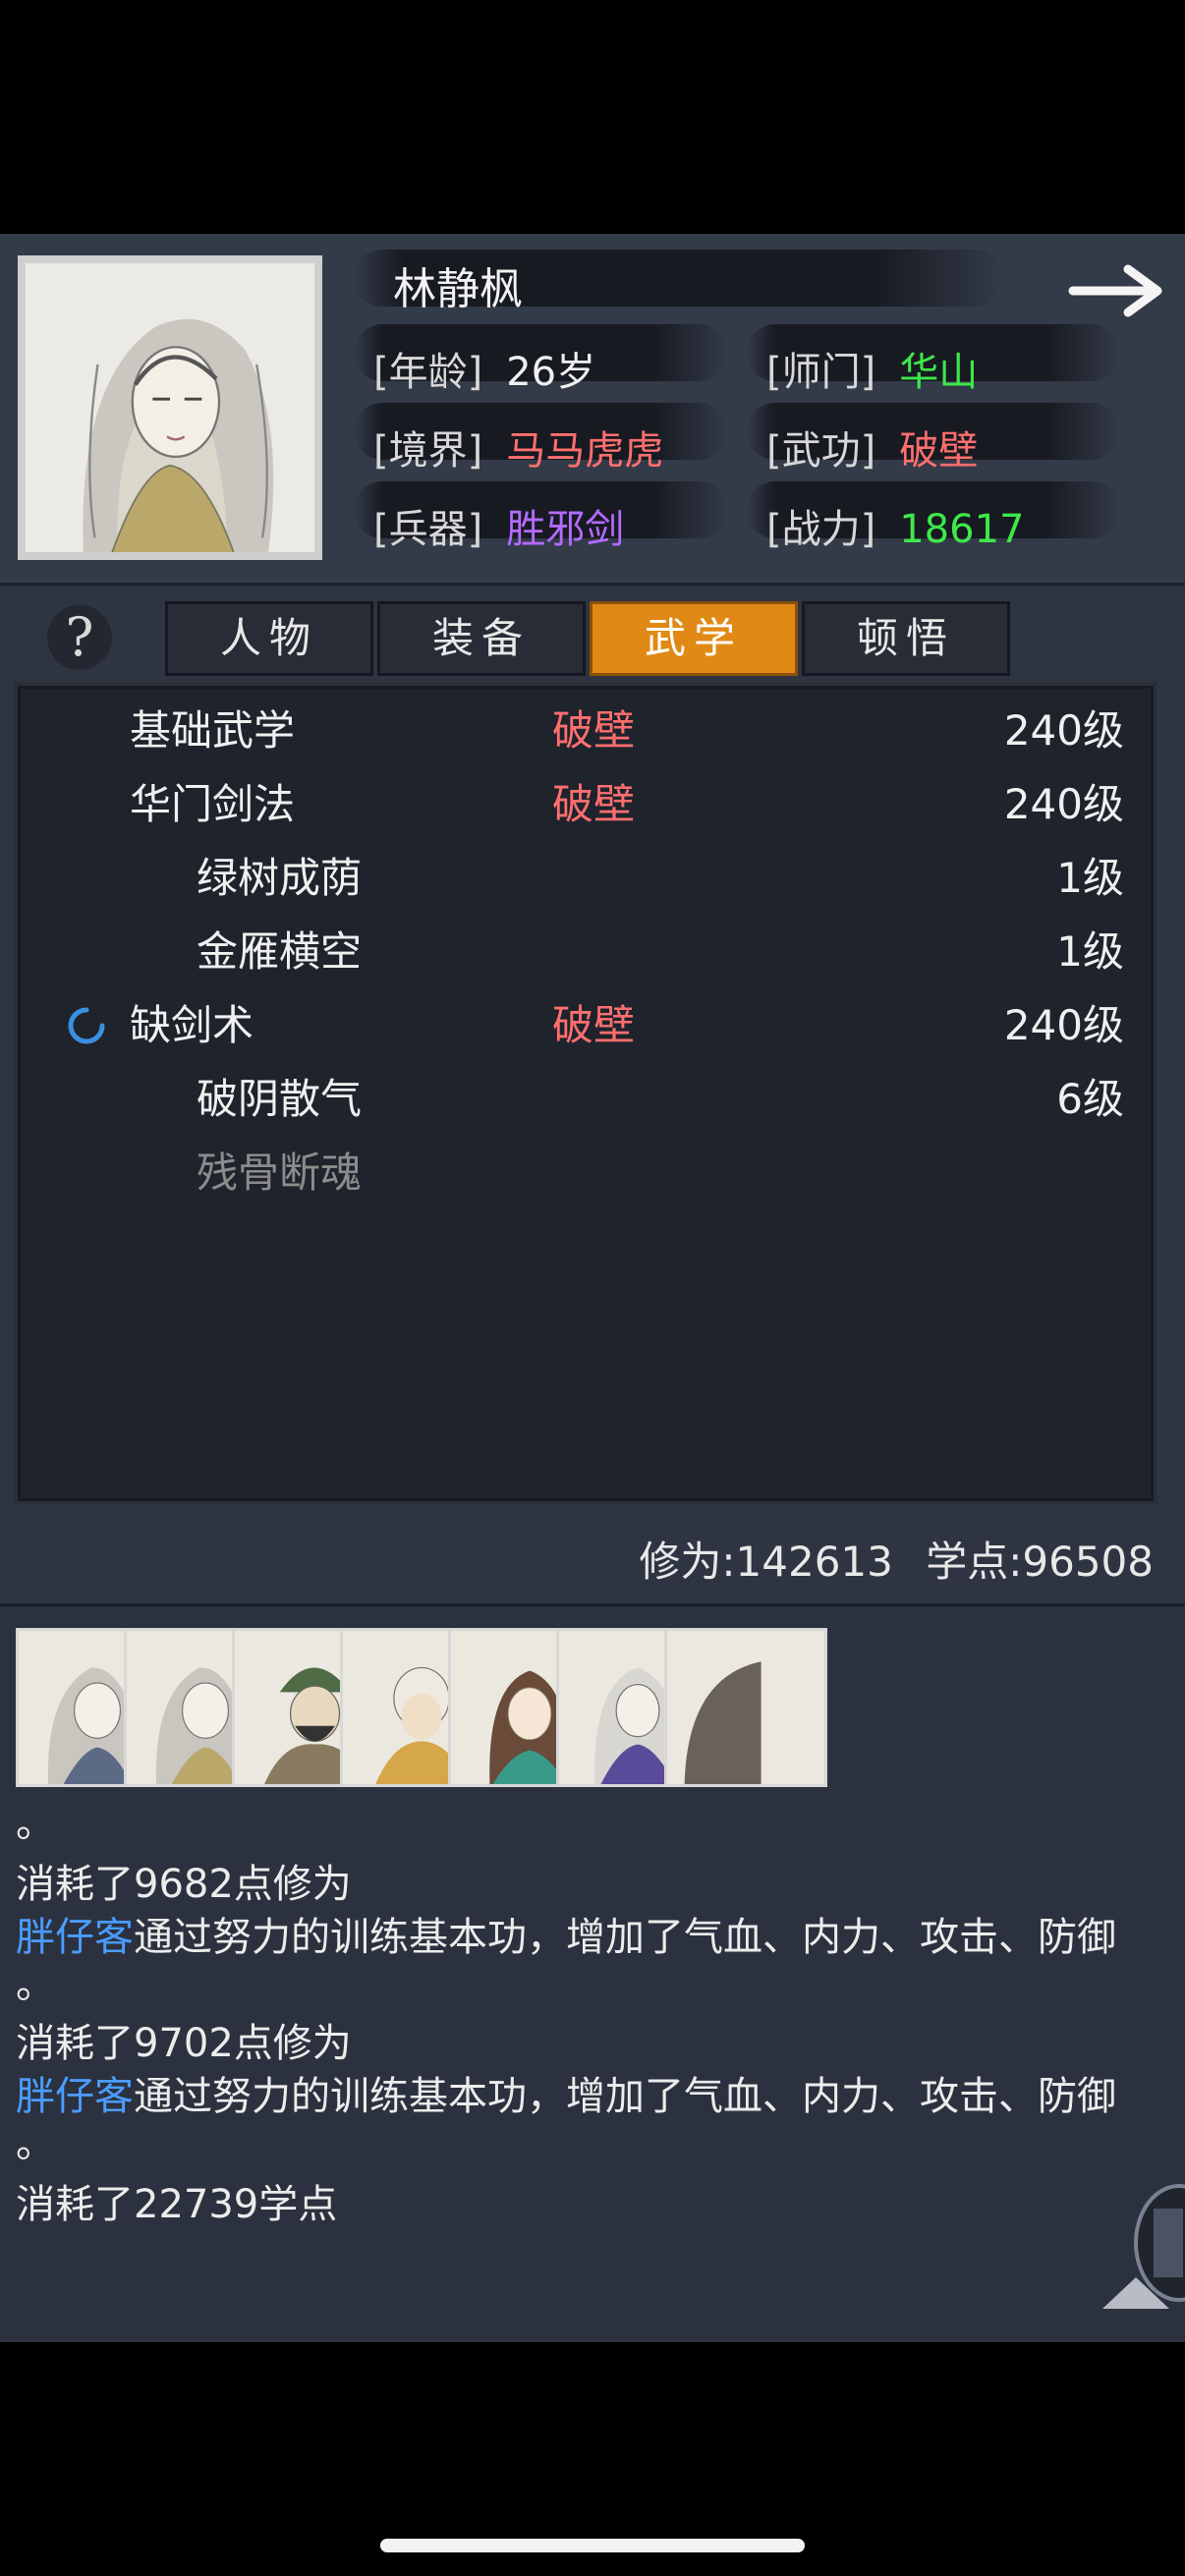 Image resolution: width=1185 pixels, height=2576 pixels. I want to click on study-points-value: 96508, so click(1088, 1562).